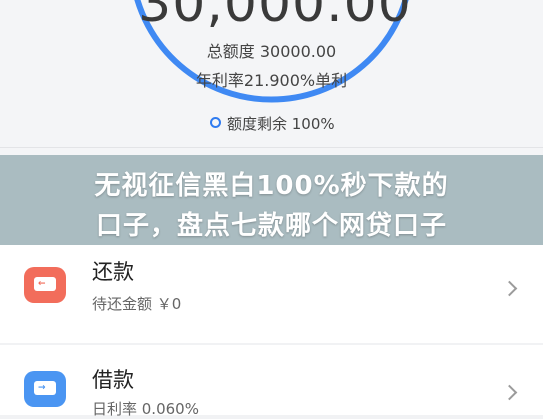 This screenshot has width=543, height=419. I want to click on annual-rate: 年利率21.900%单利, so click(271, 80).